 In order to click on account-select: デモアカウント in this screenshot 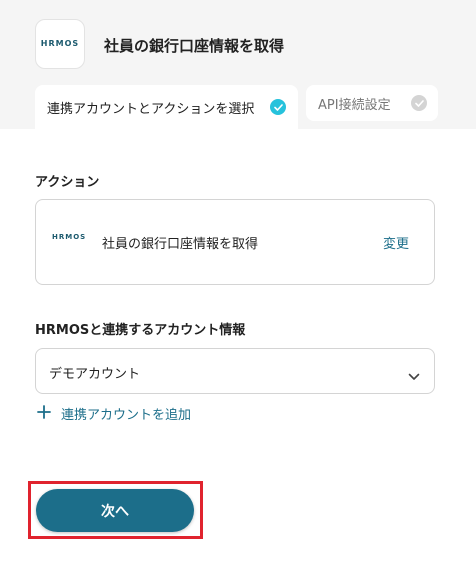, I will do `click(235, 371)`.